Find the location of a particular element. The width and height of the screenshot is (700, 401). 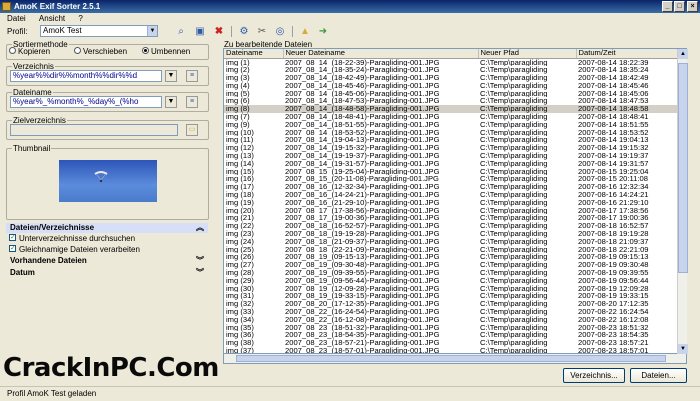

filename-dropdown-icon: ▼ is located at coordinates (171, 102).